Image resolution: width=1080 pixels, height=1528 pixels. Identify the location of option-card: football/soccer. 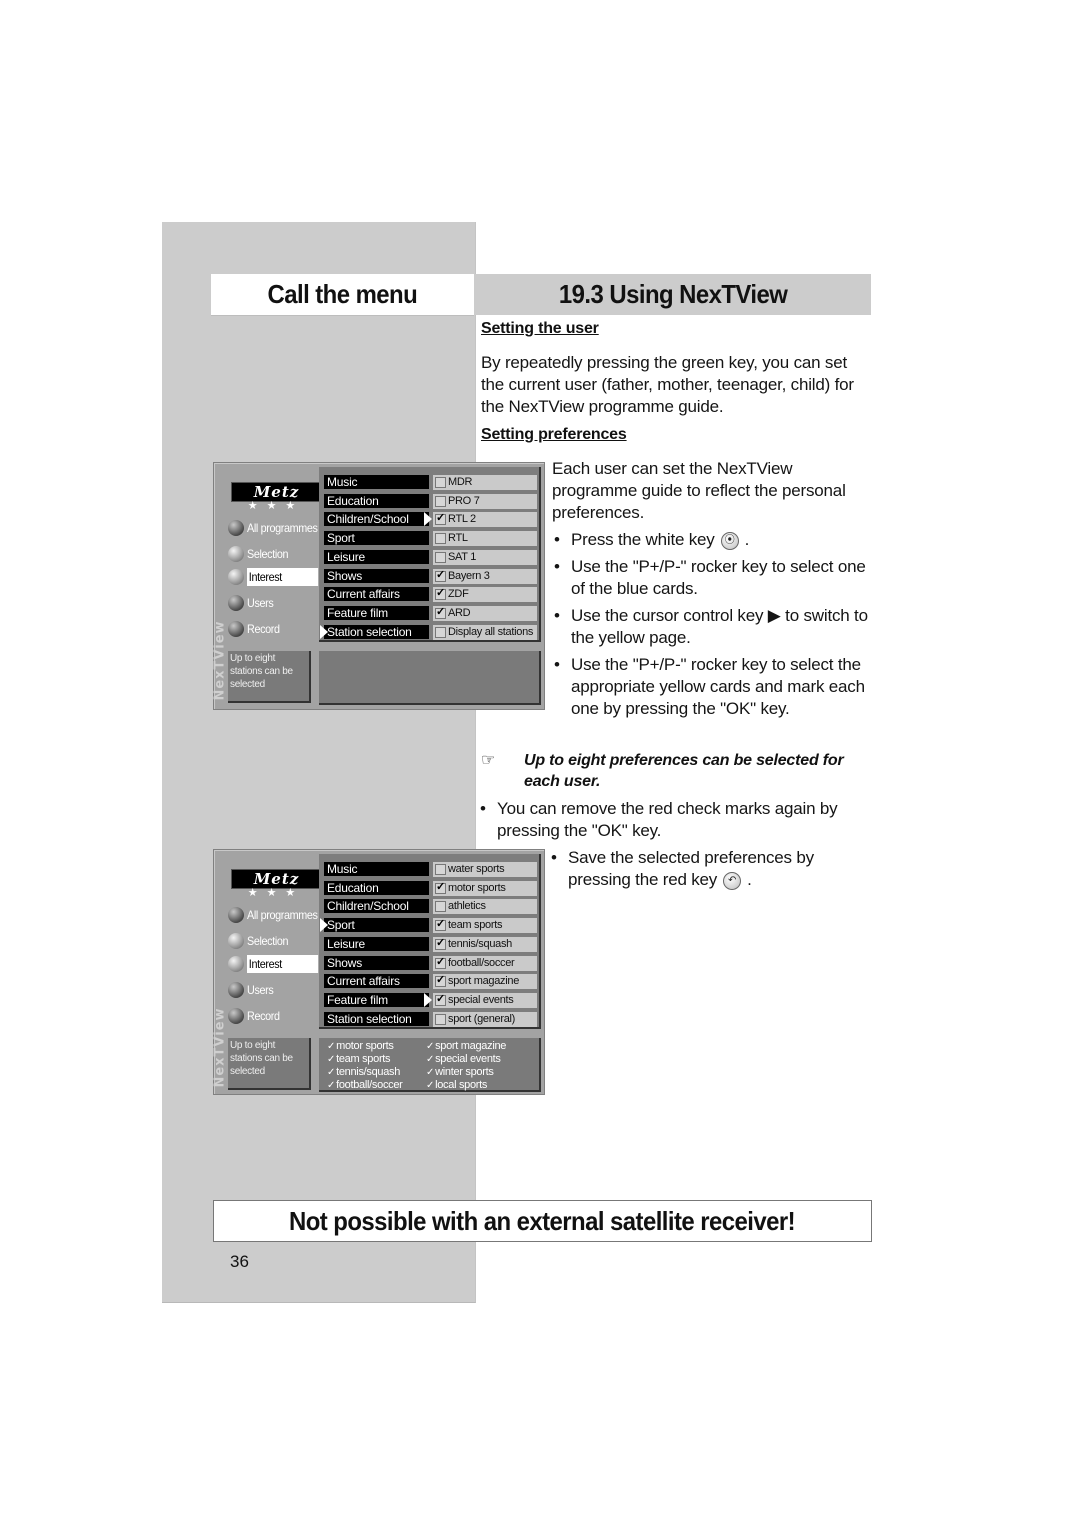
(485, 963).